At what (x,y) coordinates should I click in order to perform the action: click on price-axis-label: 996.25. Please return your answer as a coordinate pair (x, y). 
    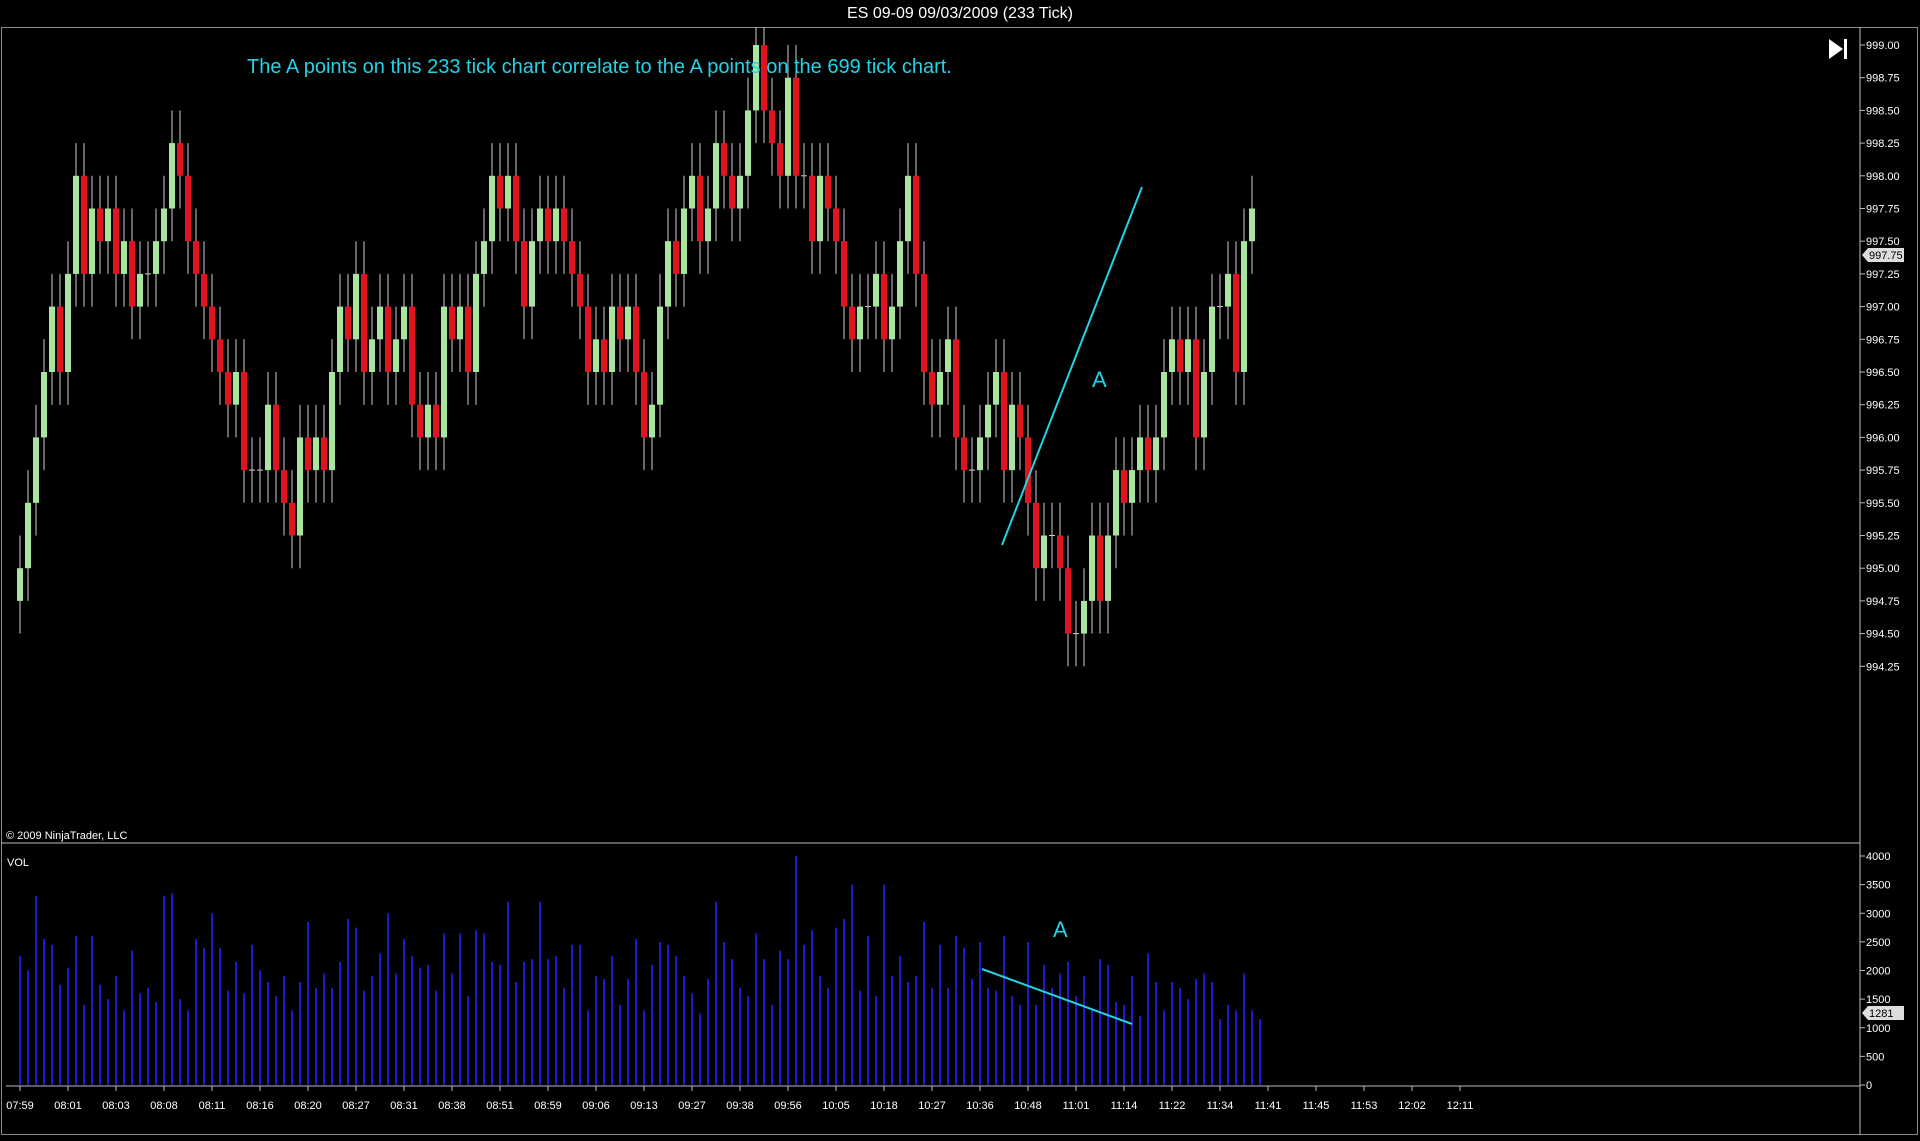
    Looking at the image, I should click on (1883, 406).